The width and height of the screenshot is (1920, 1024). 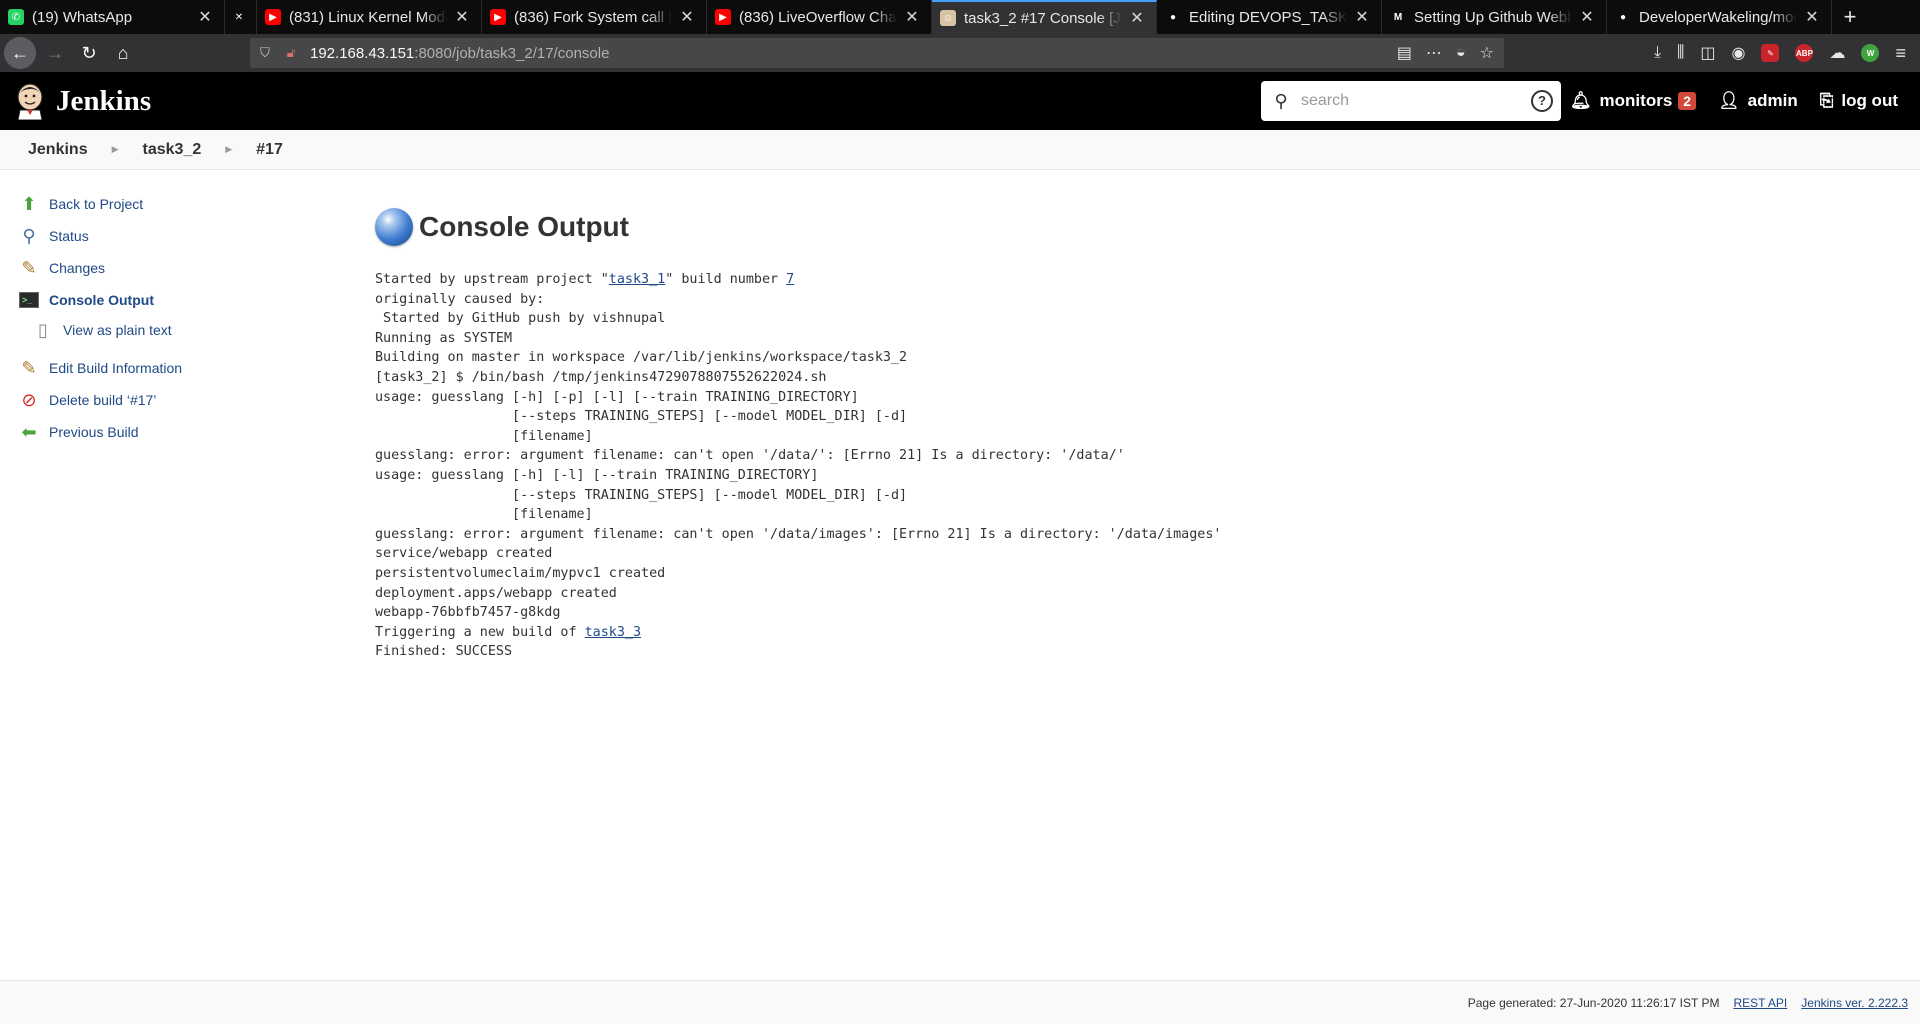 What do you see at coordinates (58, 150) in the screenshot?
I see `breadcrumb-jenkins: Jenkins` at bounding box center [58, 150].